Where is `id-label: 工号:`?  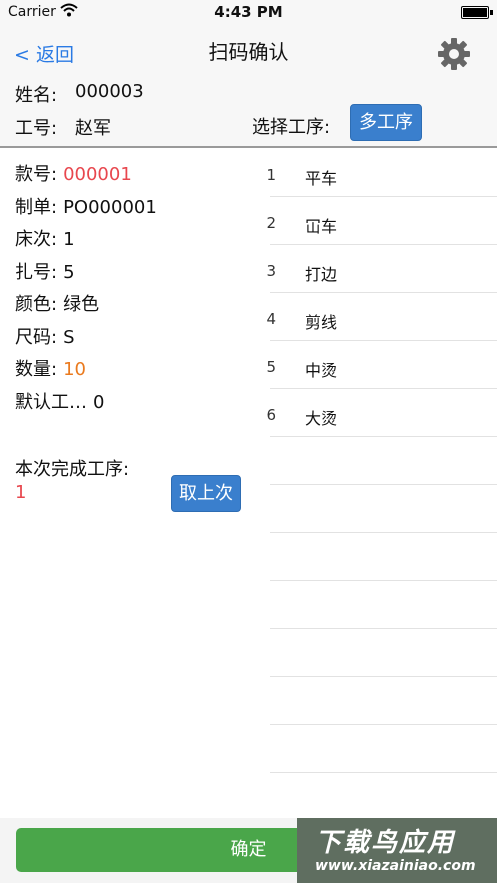
id-label: 工号: is located at coordinates (36, 128).